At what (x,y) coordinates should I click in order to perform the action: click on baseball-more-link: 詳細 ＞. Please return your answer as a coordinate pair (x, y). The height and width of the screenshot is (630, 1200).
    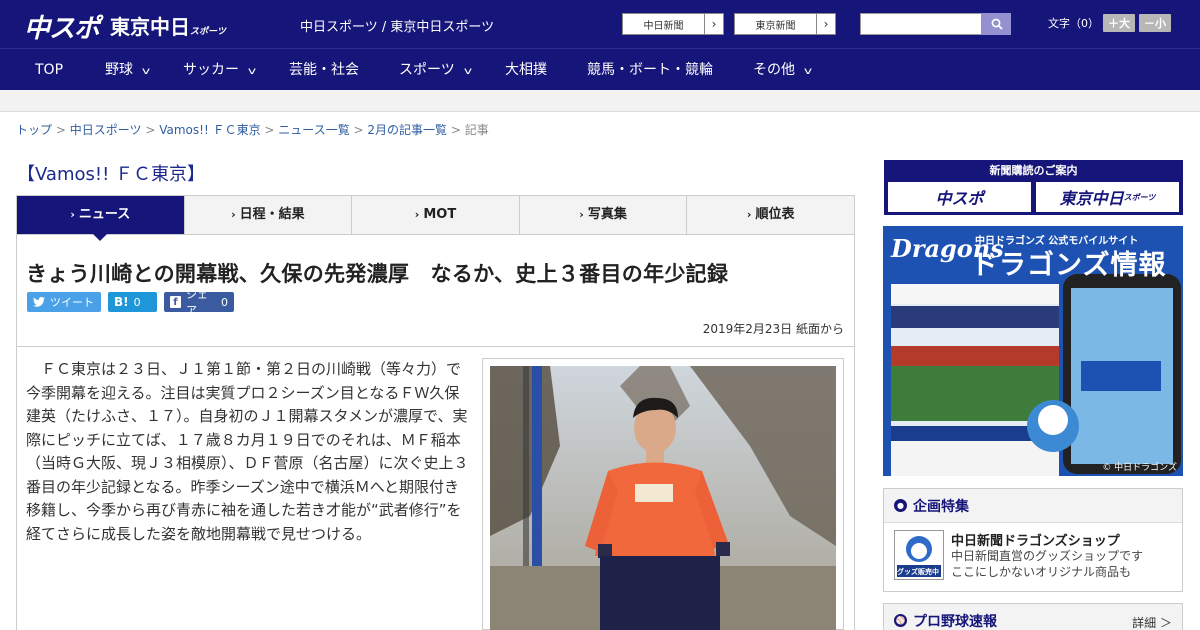
    Looking at the image, I should click on (1152, 622).